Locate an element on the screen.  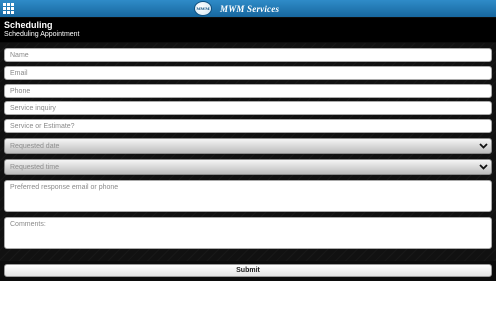
phone-placeholder: Phone is located at coordinates (20, 91).